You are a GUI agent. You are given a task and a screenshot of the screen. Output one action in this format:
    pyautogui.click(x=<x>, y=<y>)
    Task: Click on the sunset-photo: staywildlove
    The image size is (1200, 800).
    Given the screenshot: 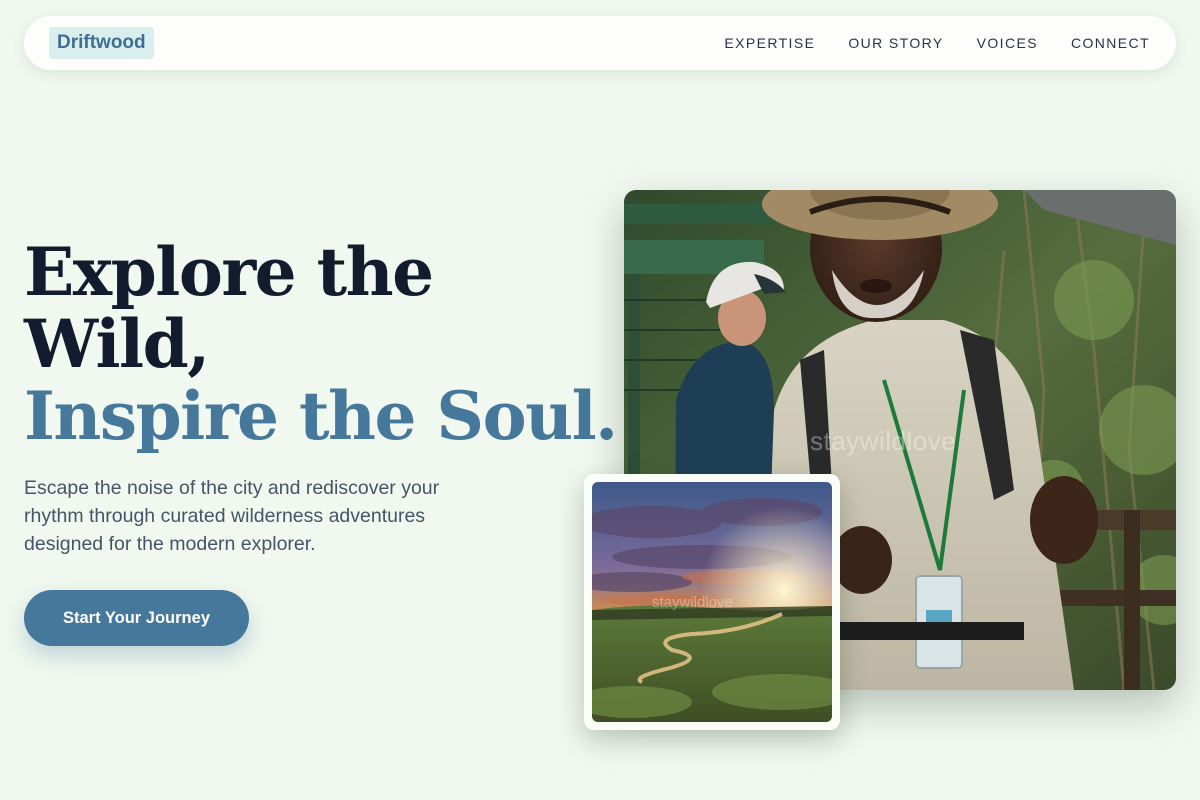 What is the action you would take?
    pyautogui.click(x=712, y=602)
    